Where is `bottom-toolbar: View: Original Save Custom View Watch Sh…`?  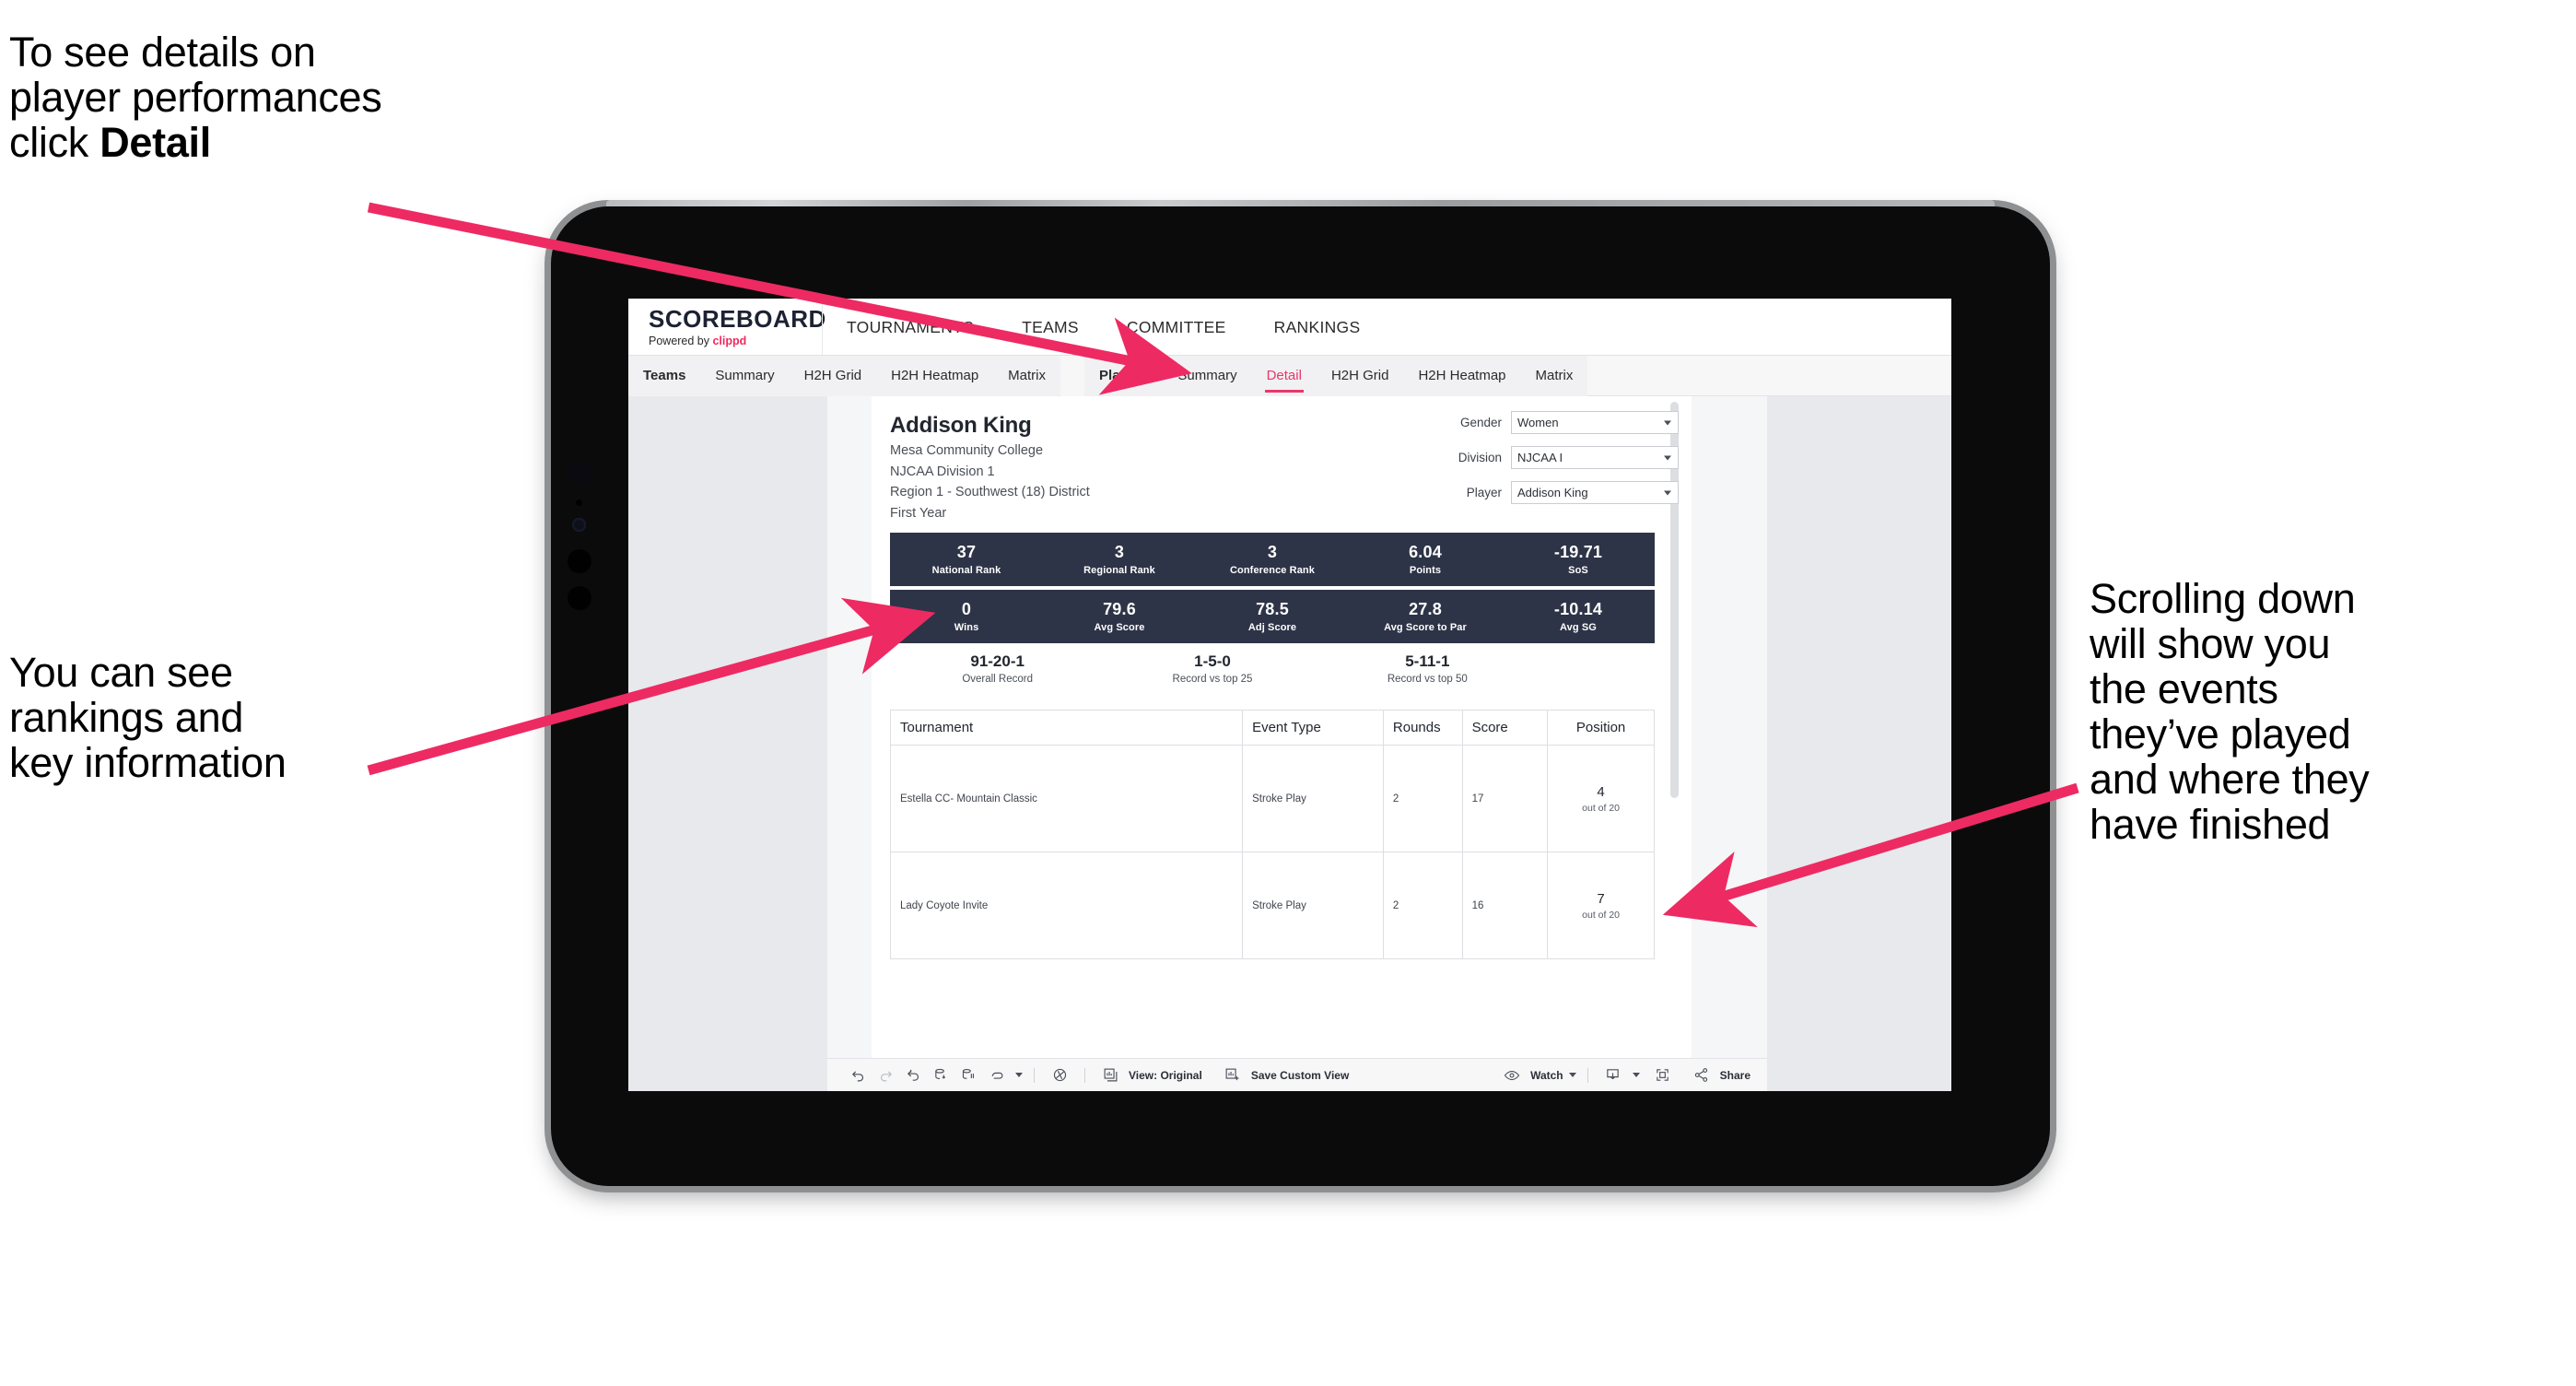
bottom-toolbar: View: Original Save Custom View Watch Sh… is located at coordinates (1297, 1074).